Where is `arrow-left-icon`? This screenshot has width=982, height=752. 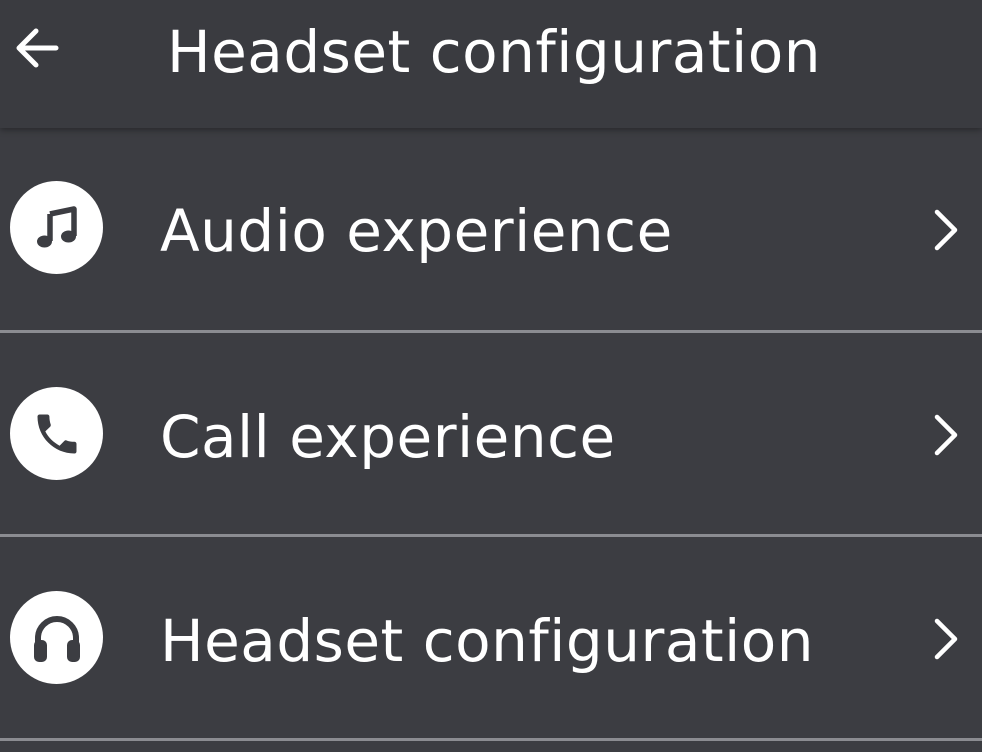
arrow-left-icon is located at coordinates (36, 50).